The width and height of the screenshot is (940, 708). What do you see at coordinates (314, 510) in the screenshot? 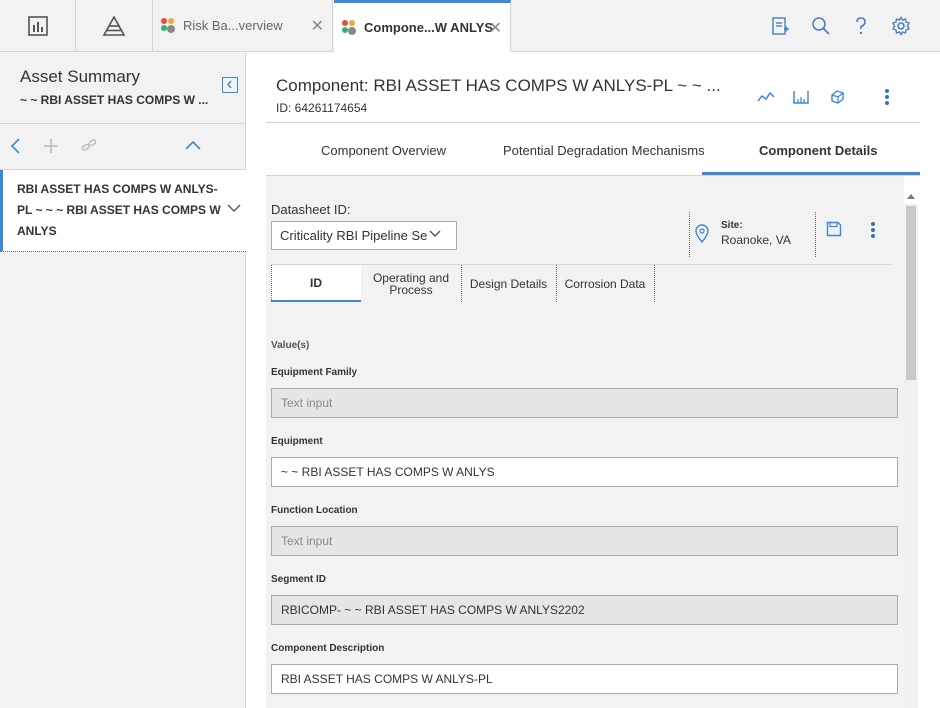
I see `field-label-function-location: Function Location` at bounding box center [314, 510].